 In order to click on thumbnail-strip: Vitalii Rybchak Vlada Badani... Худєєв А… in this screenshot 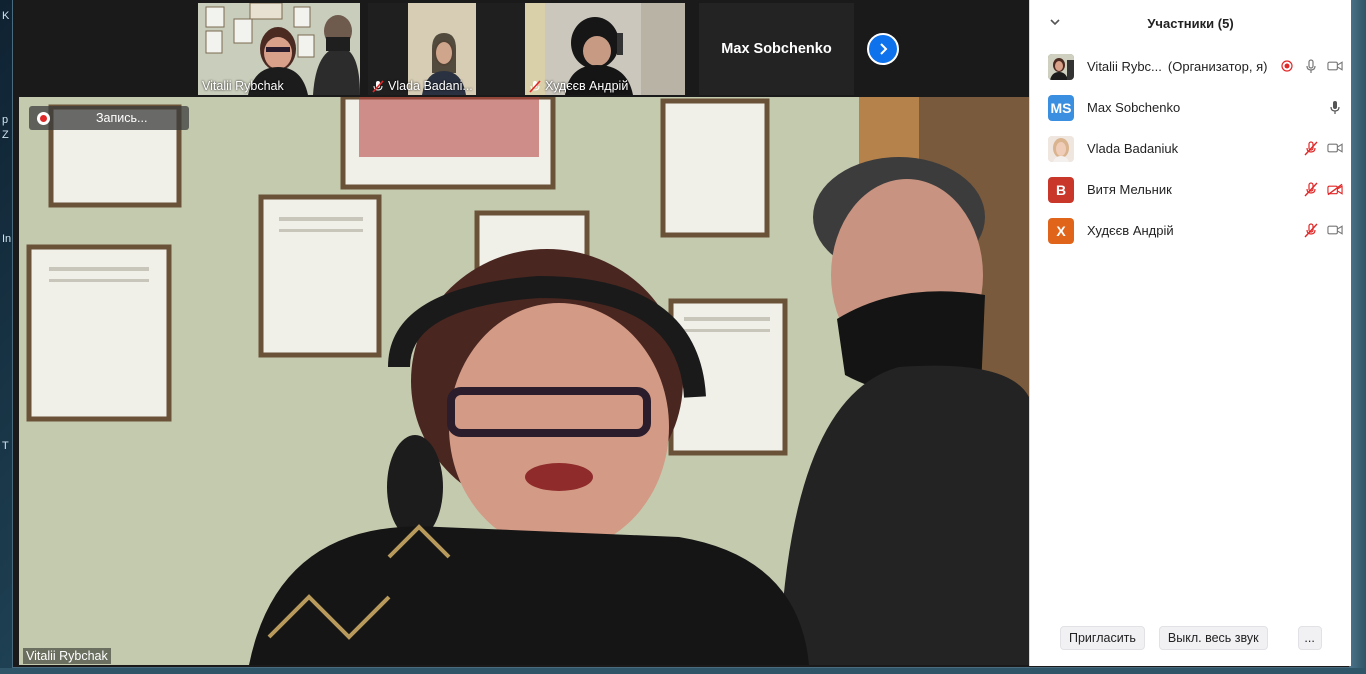, I will do `click(524, 48)`.